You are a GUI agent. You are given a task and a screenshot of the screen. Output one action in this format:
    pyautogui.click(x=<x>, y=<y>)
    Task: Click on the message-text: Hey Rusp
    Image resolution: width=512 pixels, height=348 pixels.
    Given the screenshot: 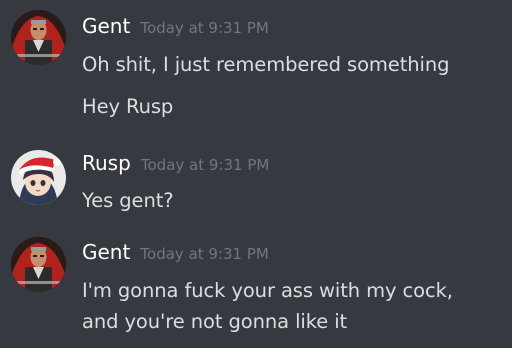 What is the action you would take?
    pyautogui.click(x=128, y=106)
    